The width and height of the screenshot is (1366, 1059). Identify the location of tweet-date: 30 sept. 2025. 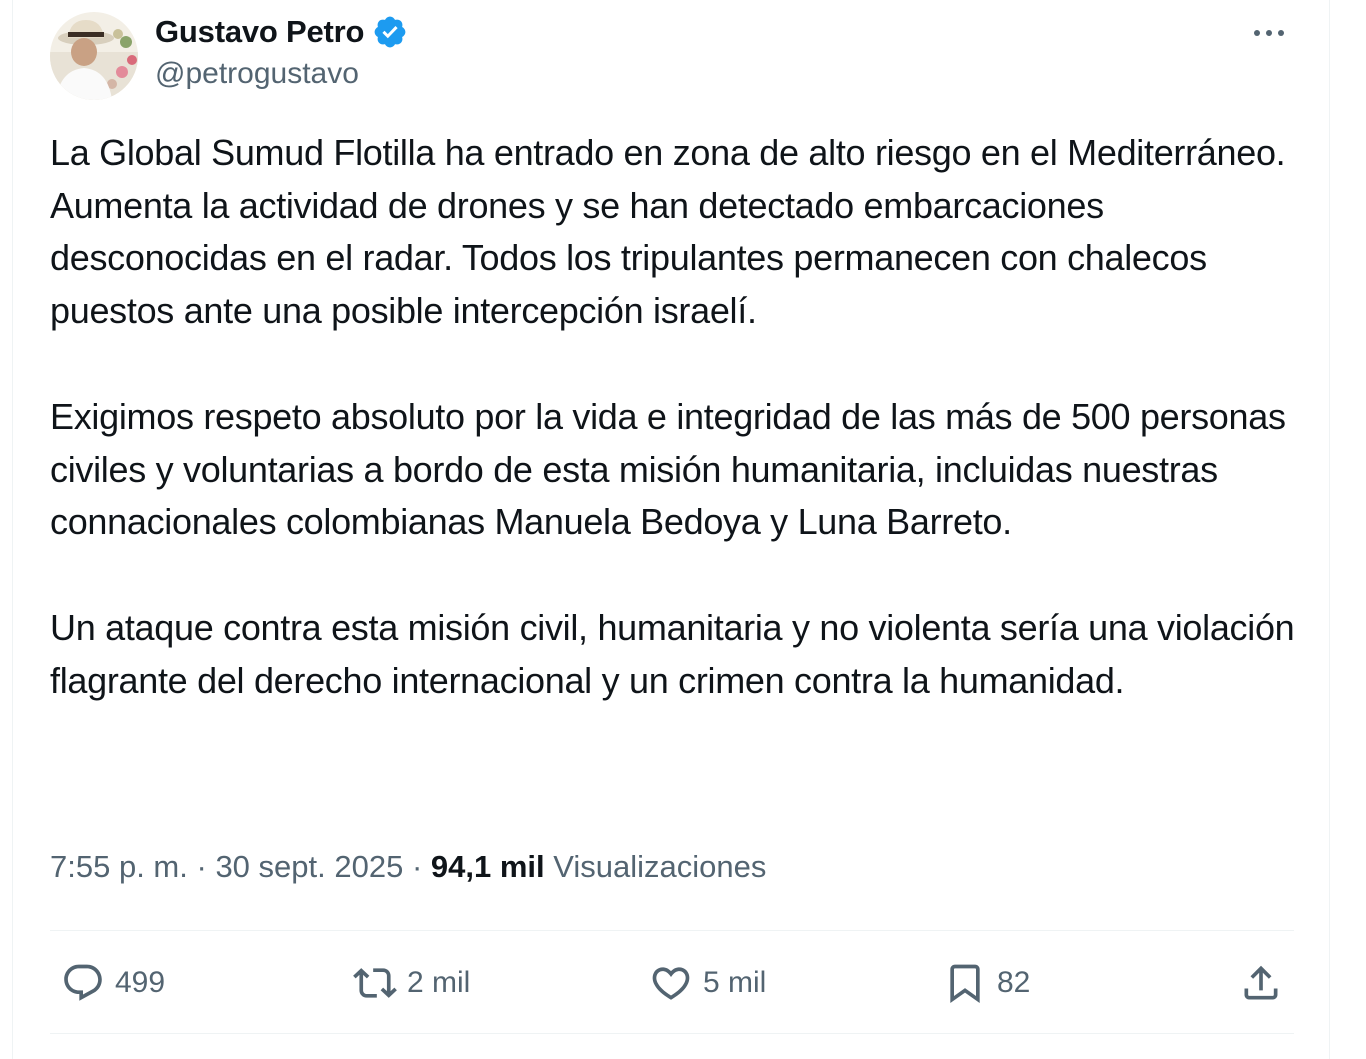
(309, 866).